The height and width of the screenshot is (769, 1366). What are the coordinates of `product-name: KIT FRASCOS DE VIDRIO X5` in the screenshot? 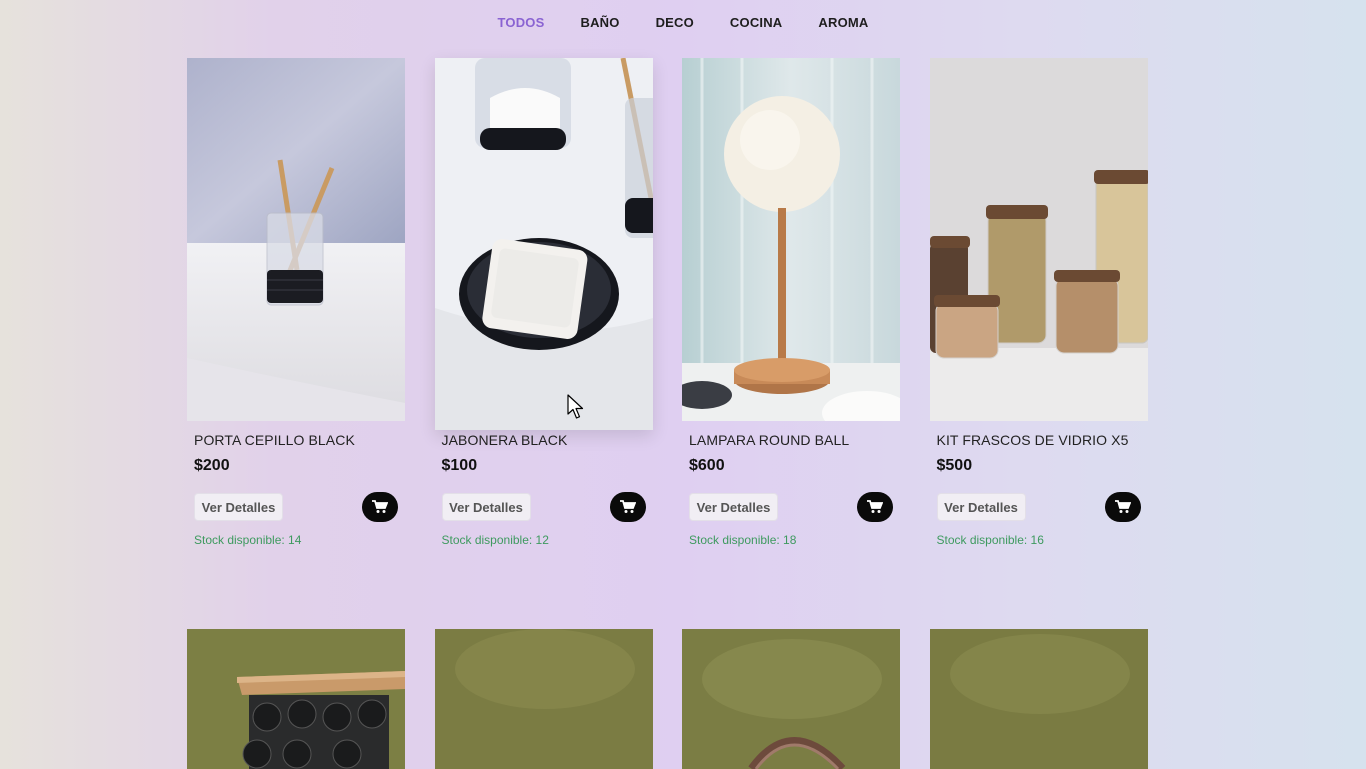 It's located at (1032, 440).